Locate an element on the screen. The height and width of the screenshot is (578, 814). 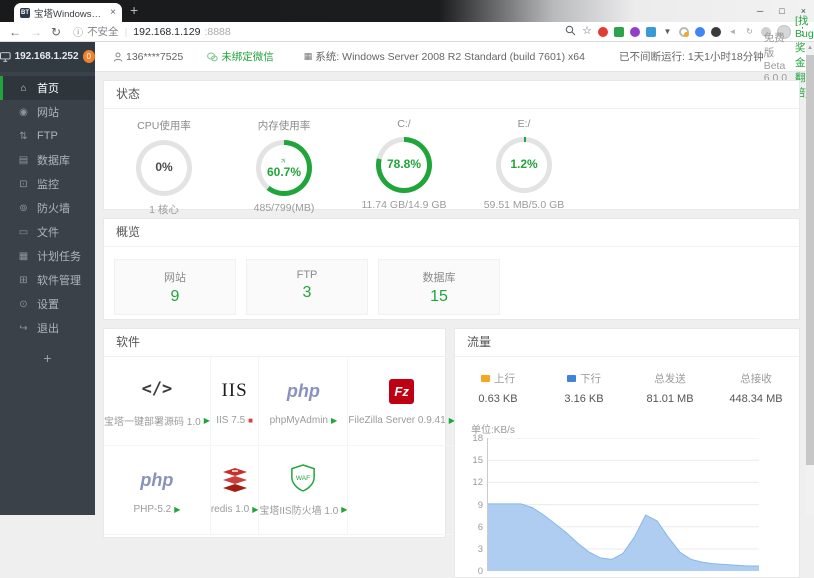
overview-sites-count: 9 is located at coordinates (175, 297).